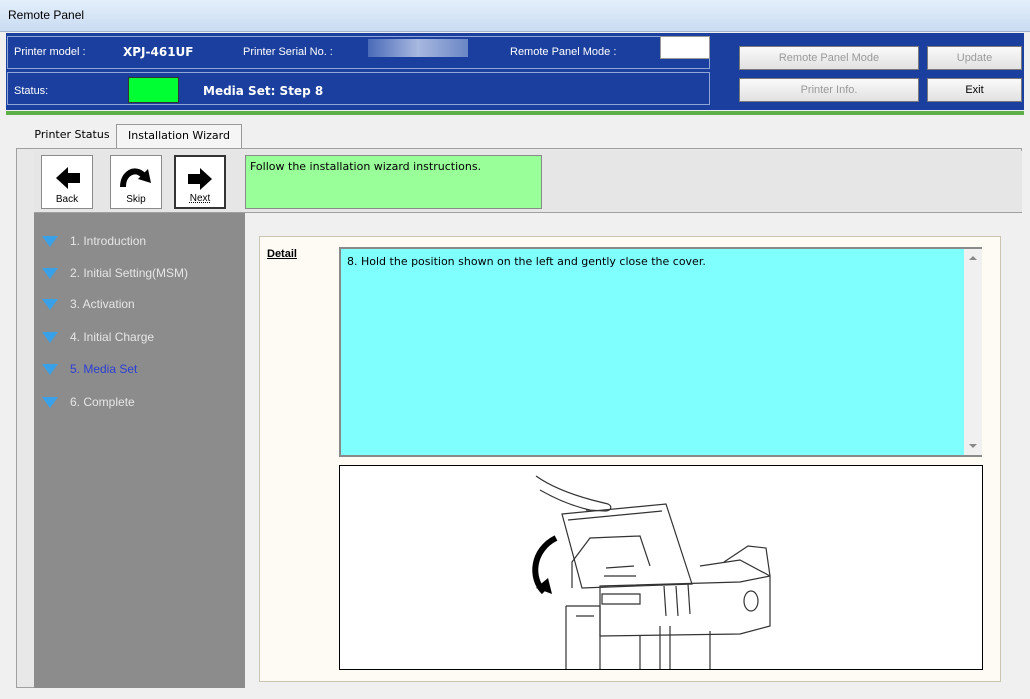 The image size is (1030, 699). Describe the element at coordinates (139, 450) in the screenshot. I see `steps-panel` at that location.